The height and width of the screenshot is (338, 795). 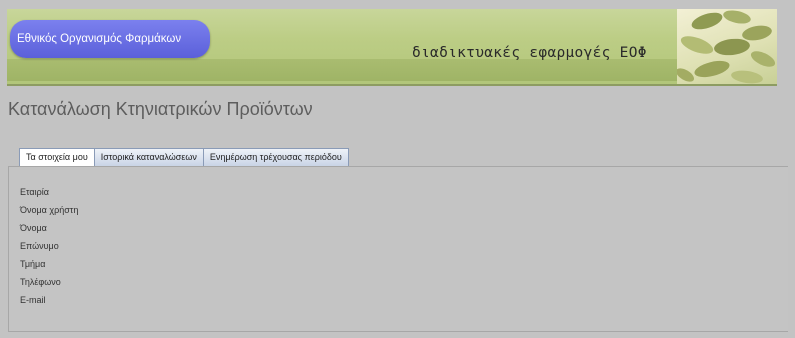 What do you see at coordinates (33, 264) in the screenshot?
I see `field-label-department: Τμήμα` at bounding box center [33, 264].